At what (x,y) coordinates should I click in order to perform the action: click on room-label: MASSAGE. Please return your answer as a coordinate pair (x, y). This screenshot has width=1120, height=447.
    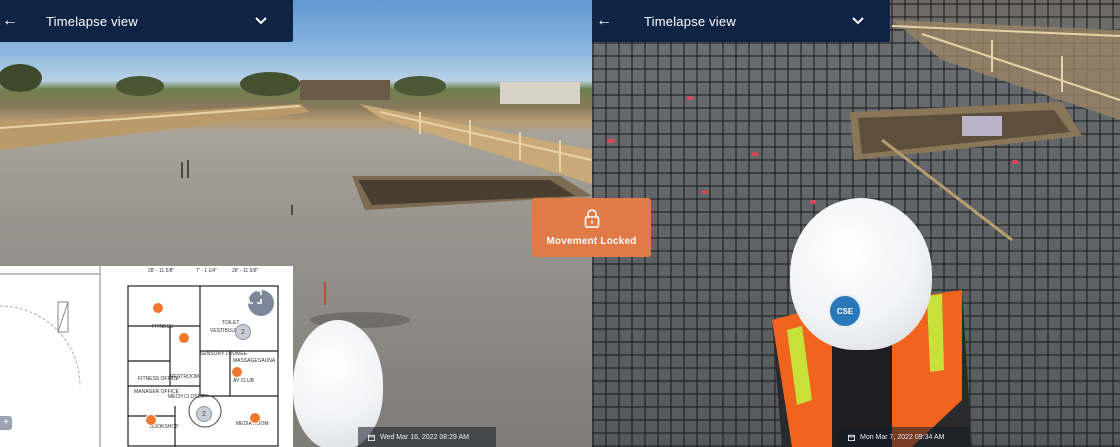
    Looking at the image, I should click on (245, 361).